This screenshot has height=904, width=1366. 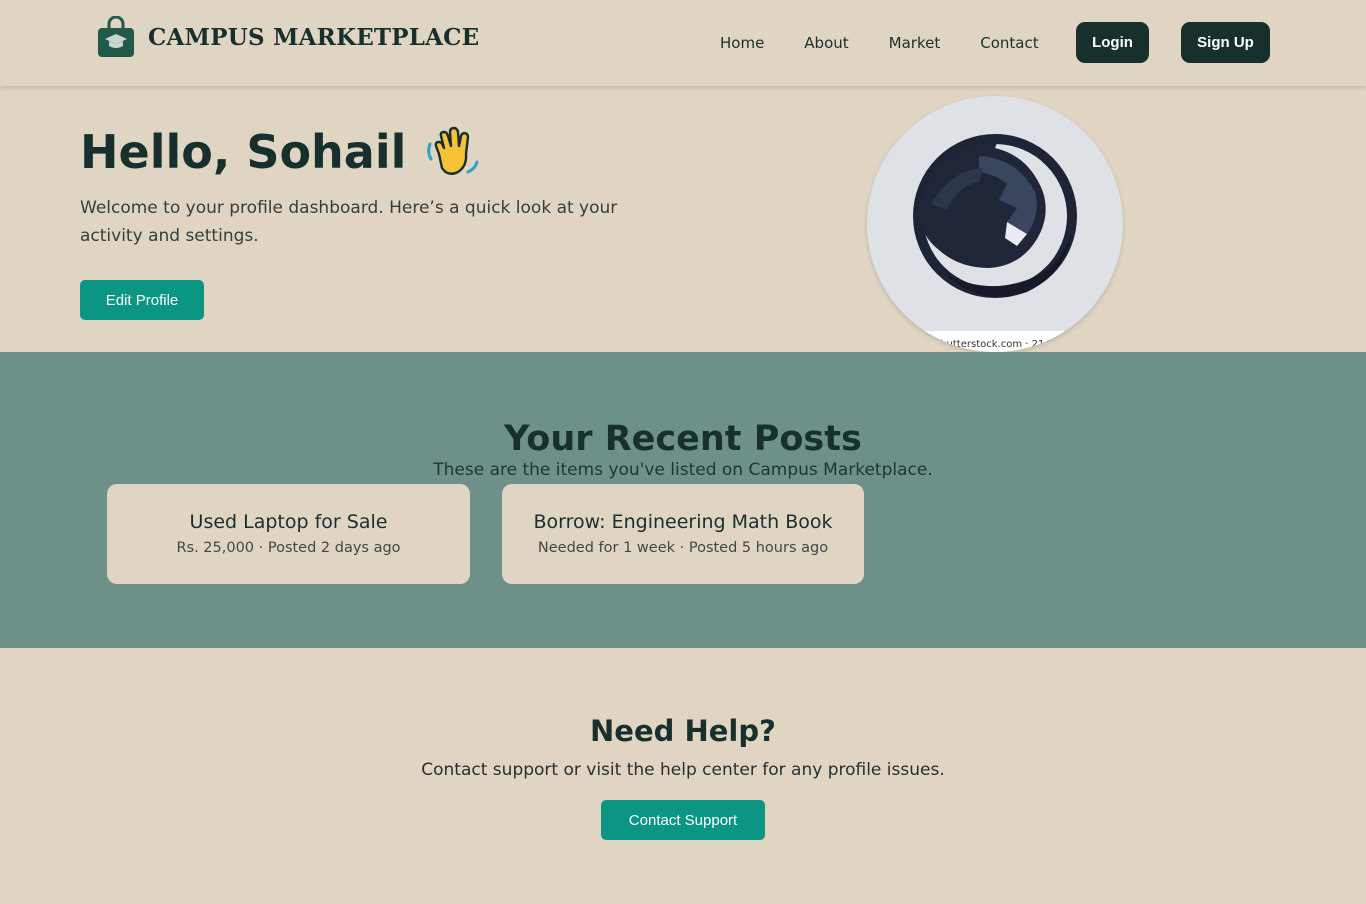 I want to click on post-card-meta: Needed for 1 week · Posted 5 hours ago, so click(x=683, y=548).